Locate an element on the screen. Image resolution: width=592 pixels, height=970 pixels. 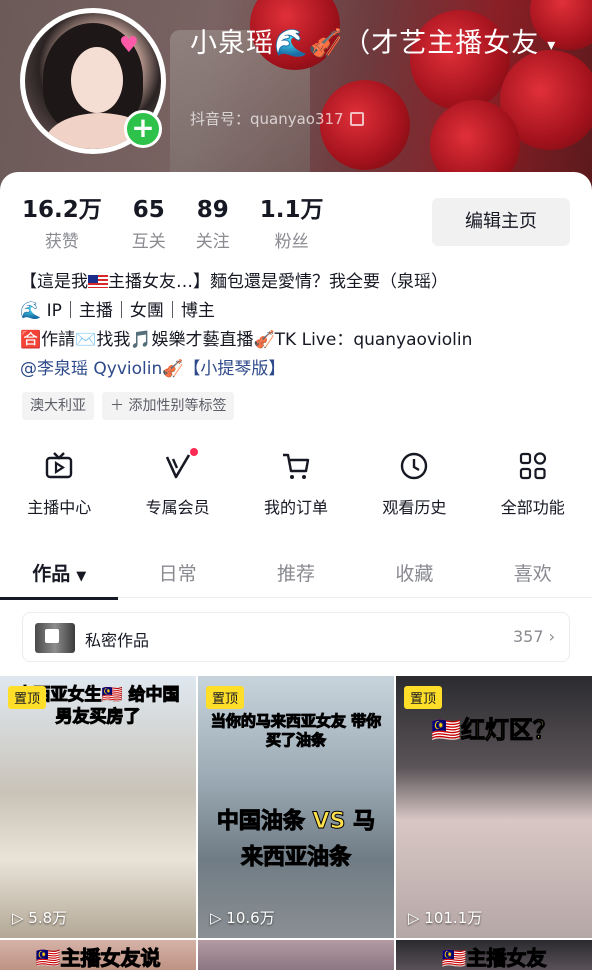
bio-line-1: 【這是我 主播女友…】麵包還是愛情？我全要（泉瑶） is located at coordinates (300, 282).